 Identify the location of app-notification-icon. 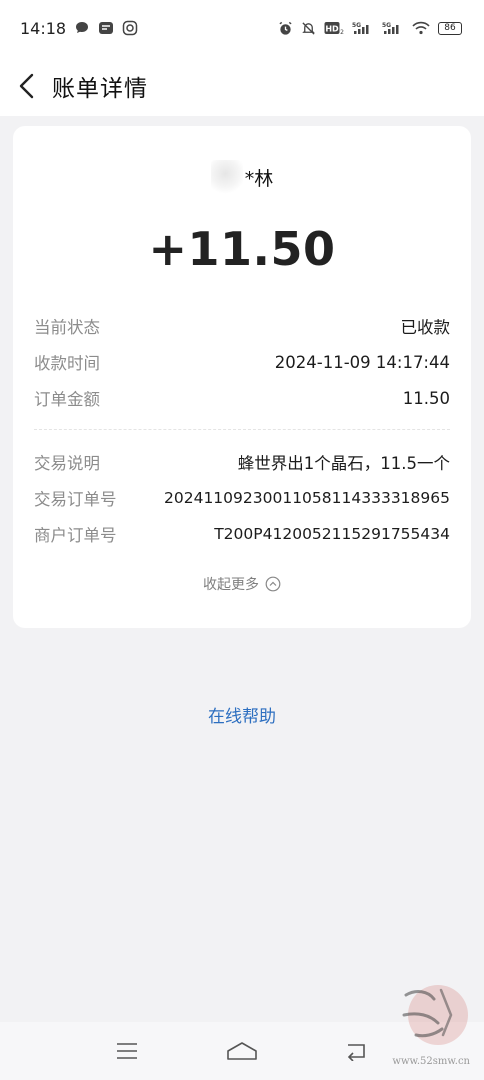
(130, 28).